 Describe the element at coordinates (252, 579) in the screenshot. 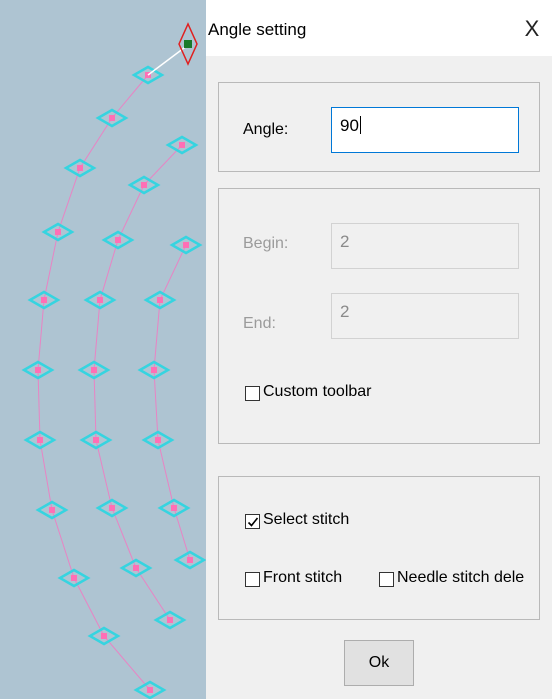

I see `front-stitch-checkbox` at that location.